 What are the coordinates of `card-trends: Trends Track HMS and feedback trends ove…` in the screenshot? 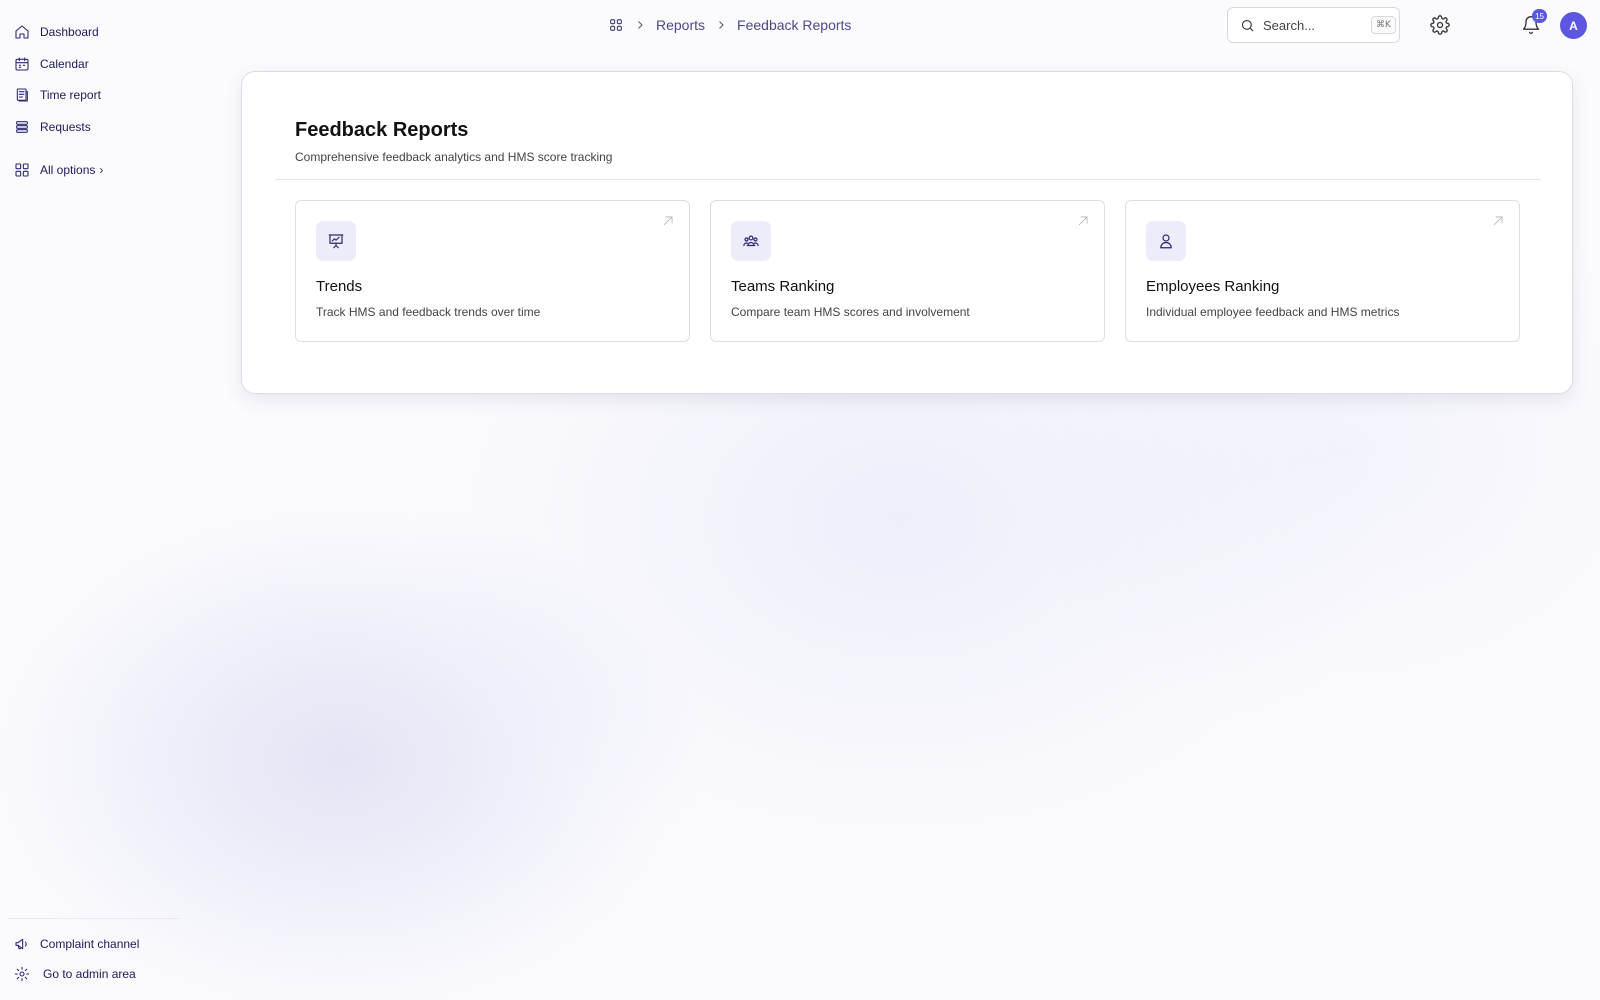 It's located at (492, 271).